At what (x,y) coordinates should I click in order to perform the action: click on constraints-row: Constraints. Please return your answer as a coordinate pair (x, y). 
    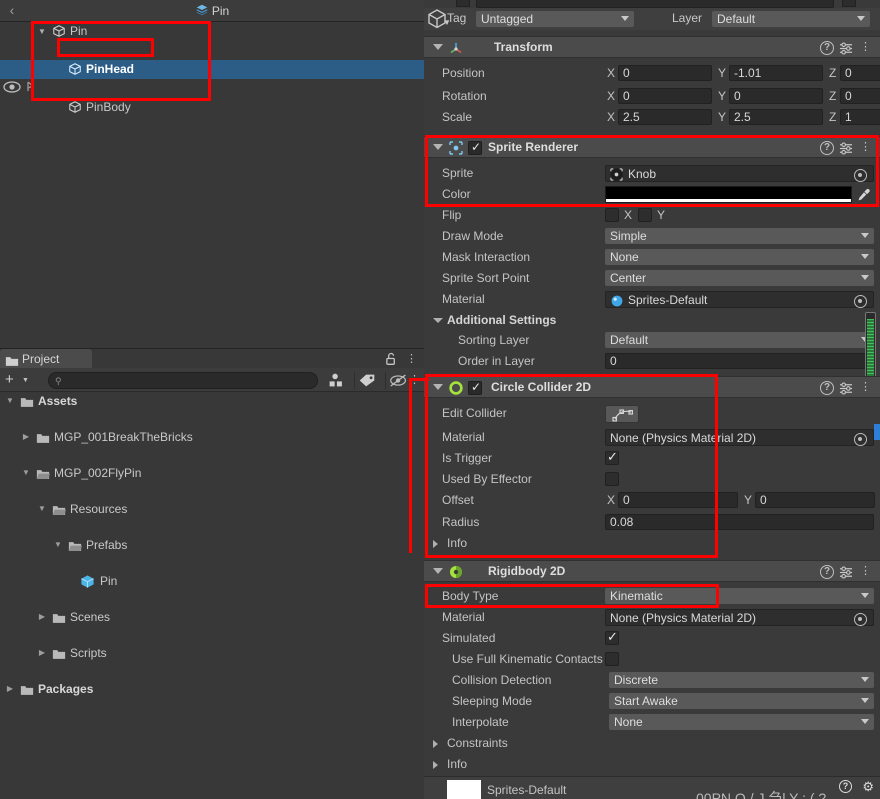
    Looking at the image, I should click on (652, 743).